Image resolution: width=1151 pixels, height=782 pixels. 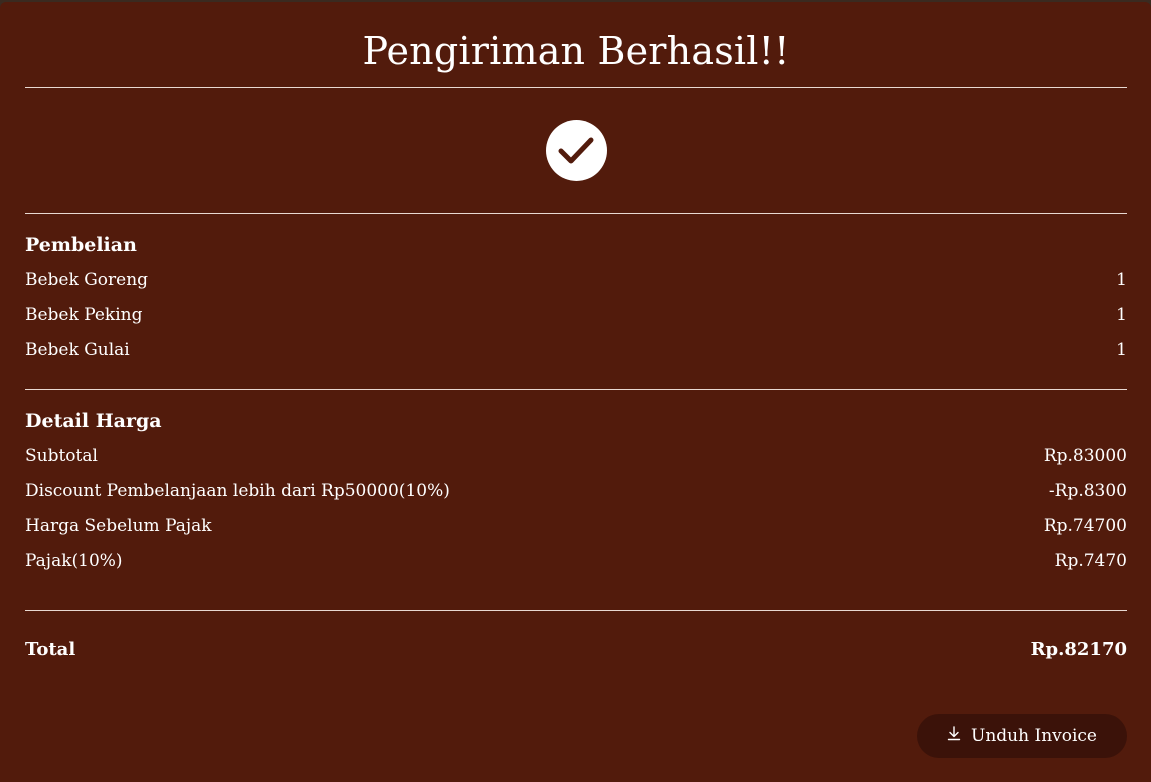 What do you see at coordinates (87, 280) in the screenshot?
I see `item-name: Bebek Goreng` at bounding box center [87, 280].